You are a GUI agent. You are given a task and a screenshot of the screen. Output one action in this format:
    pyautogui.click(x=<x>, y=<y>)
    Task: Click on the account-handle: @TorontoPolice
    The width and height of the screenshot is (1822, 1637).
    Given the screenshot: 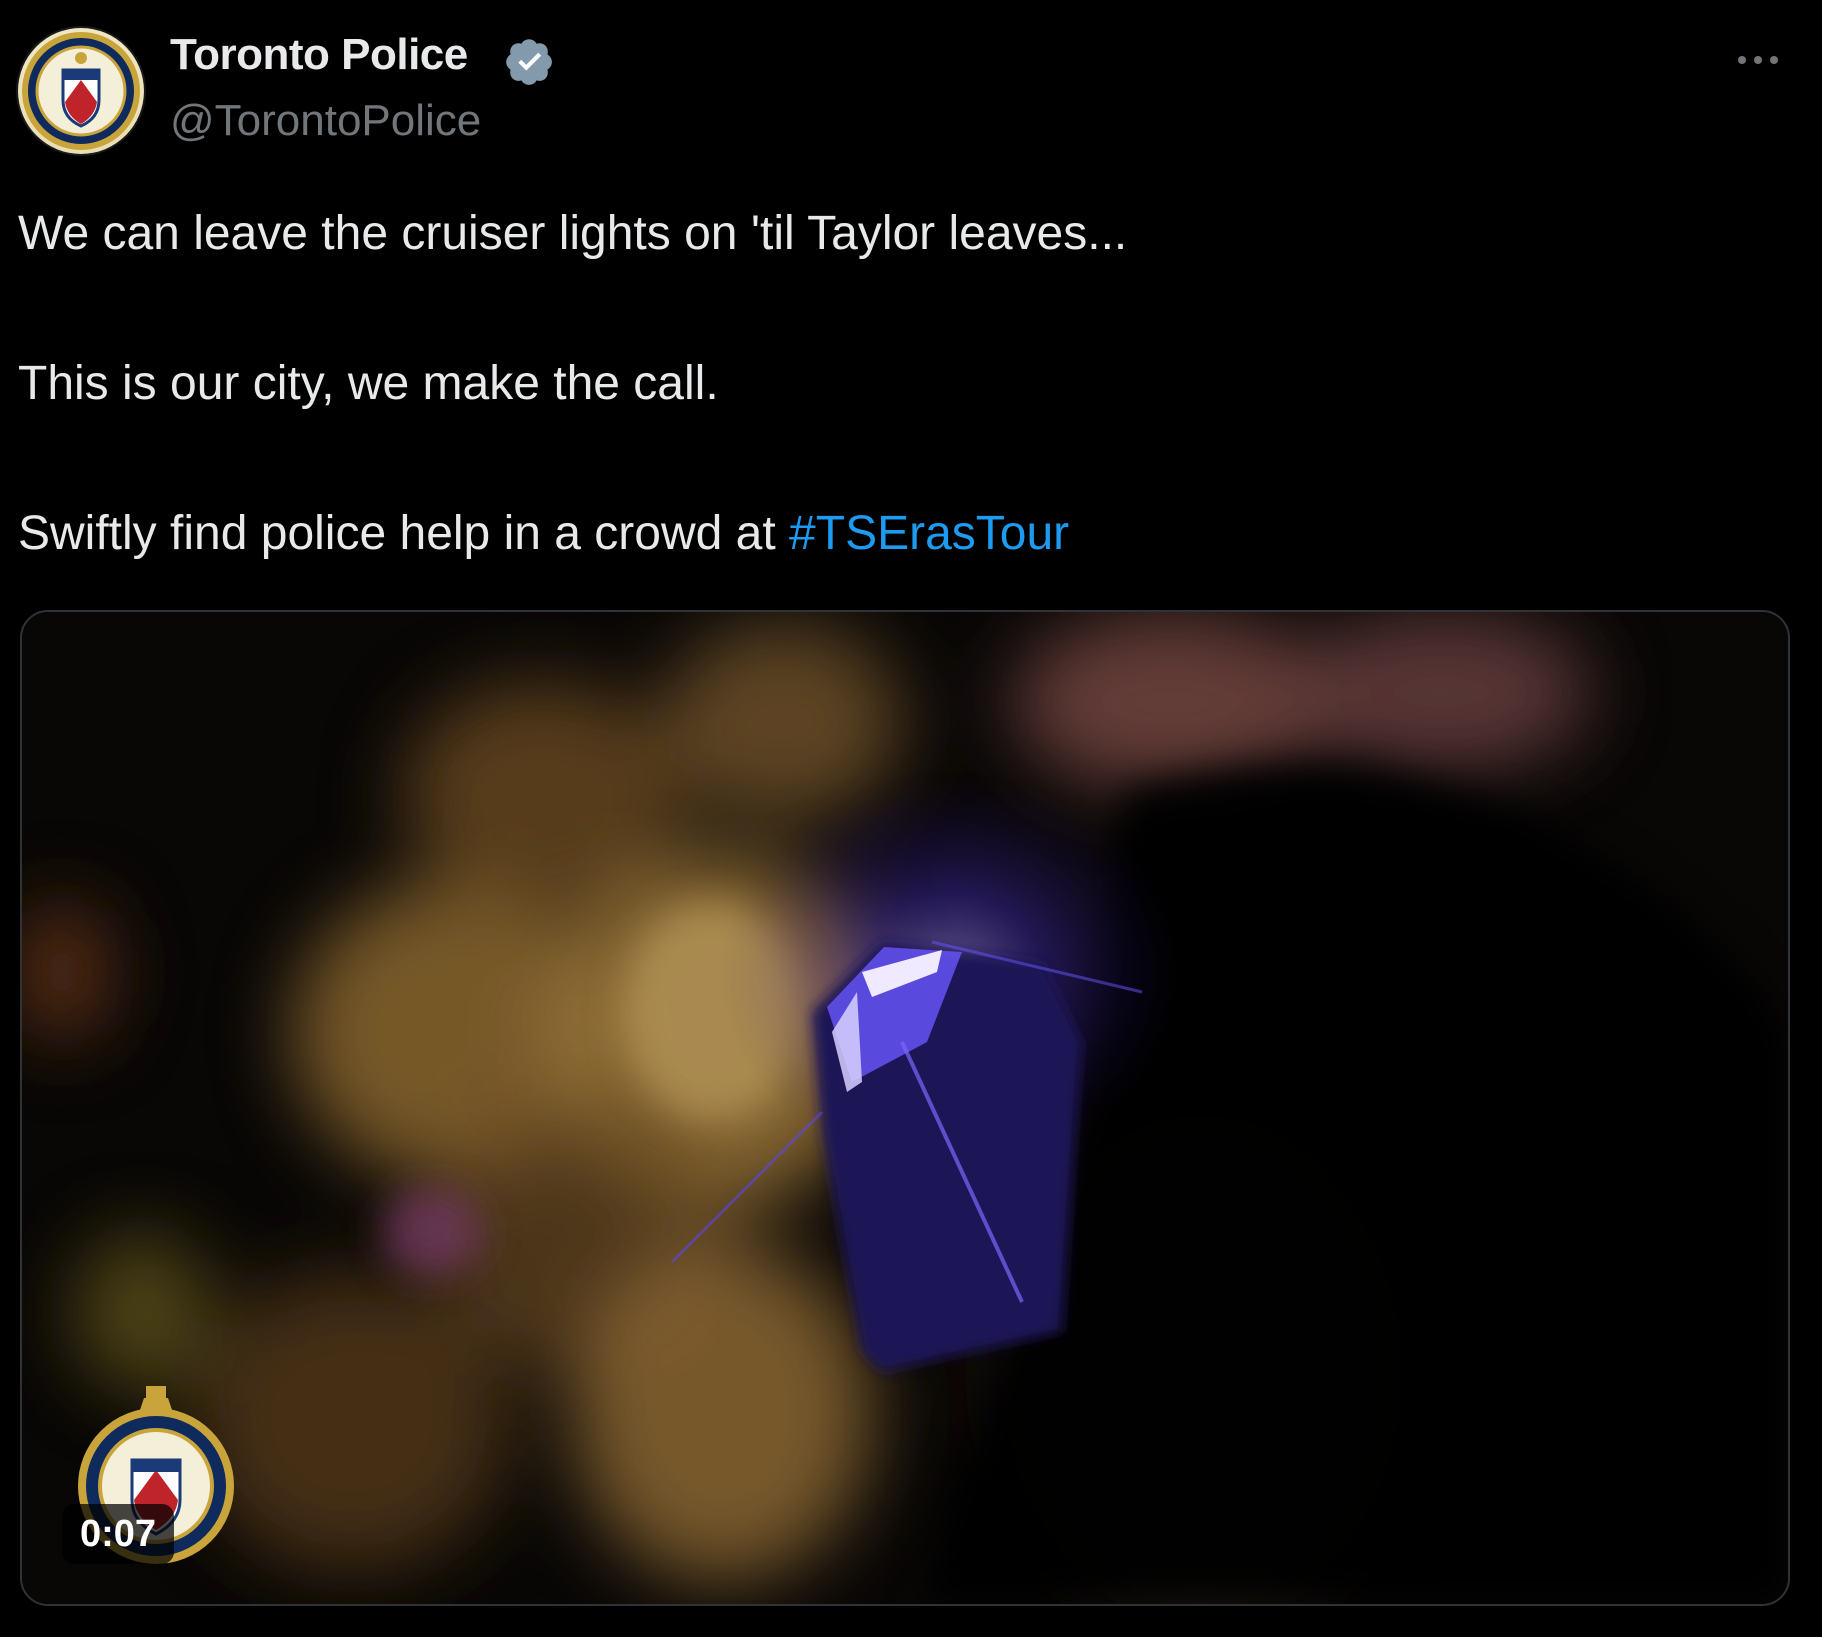 What is the action you would take?
    pyautogui.click(x=325, y=121)
    